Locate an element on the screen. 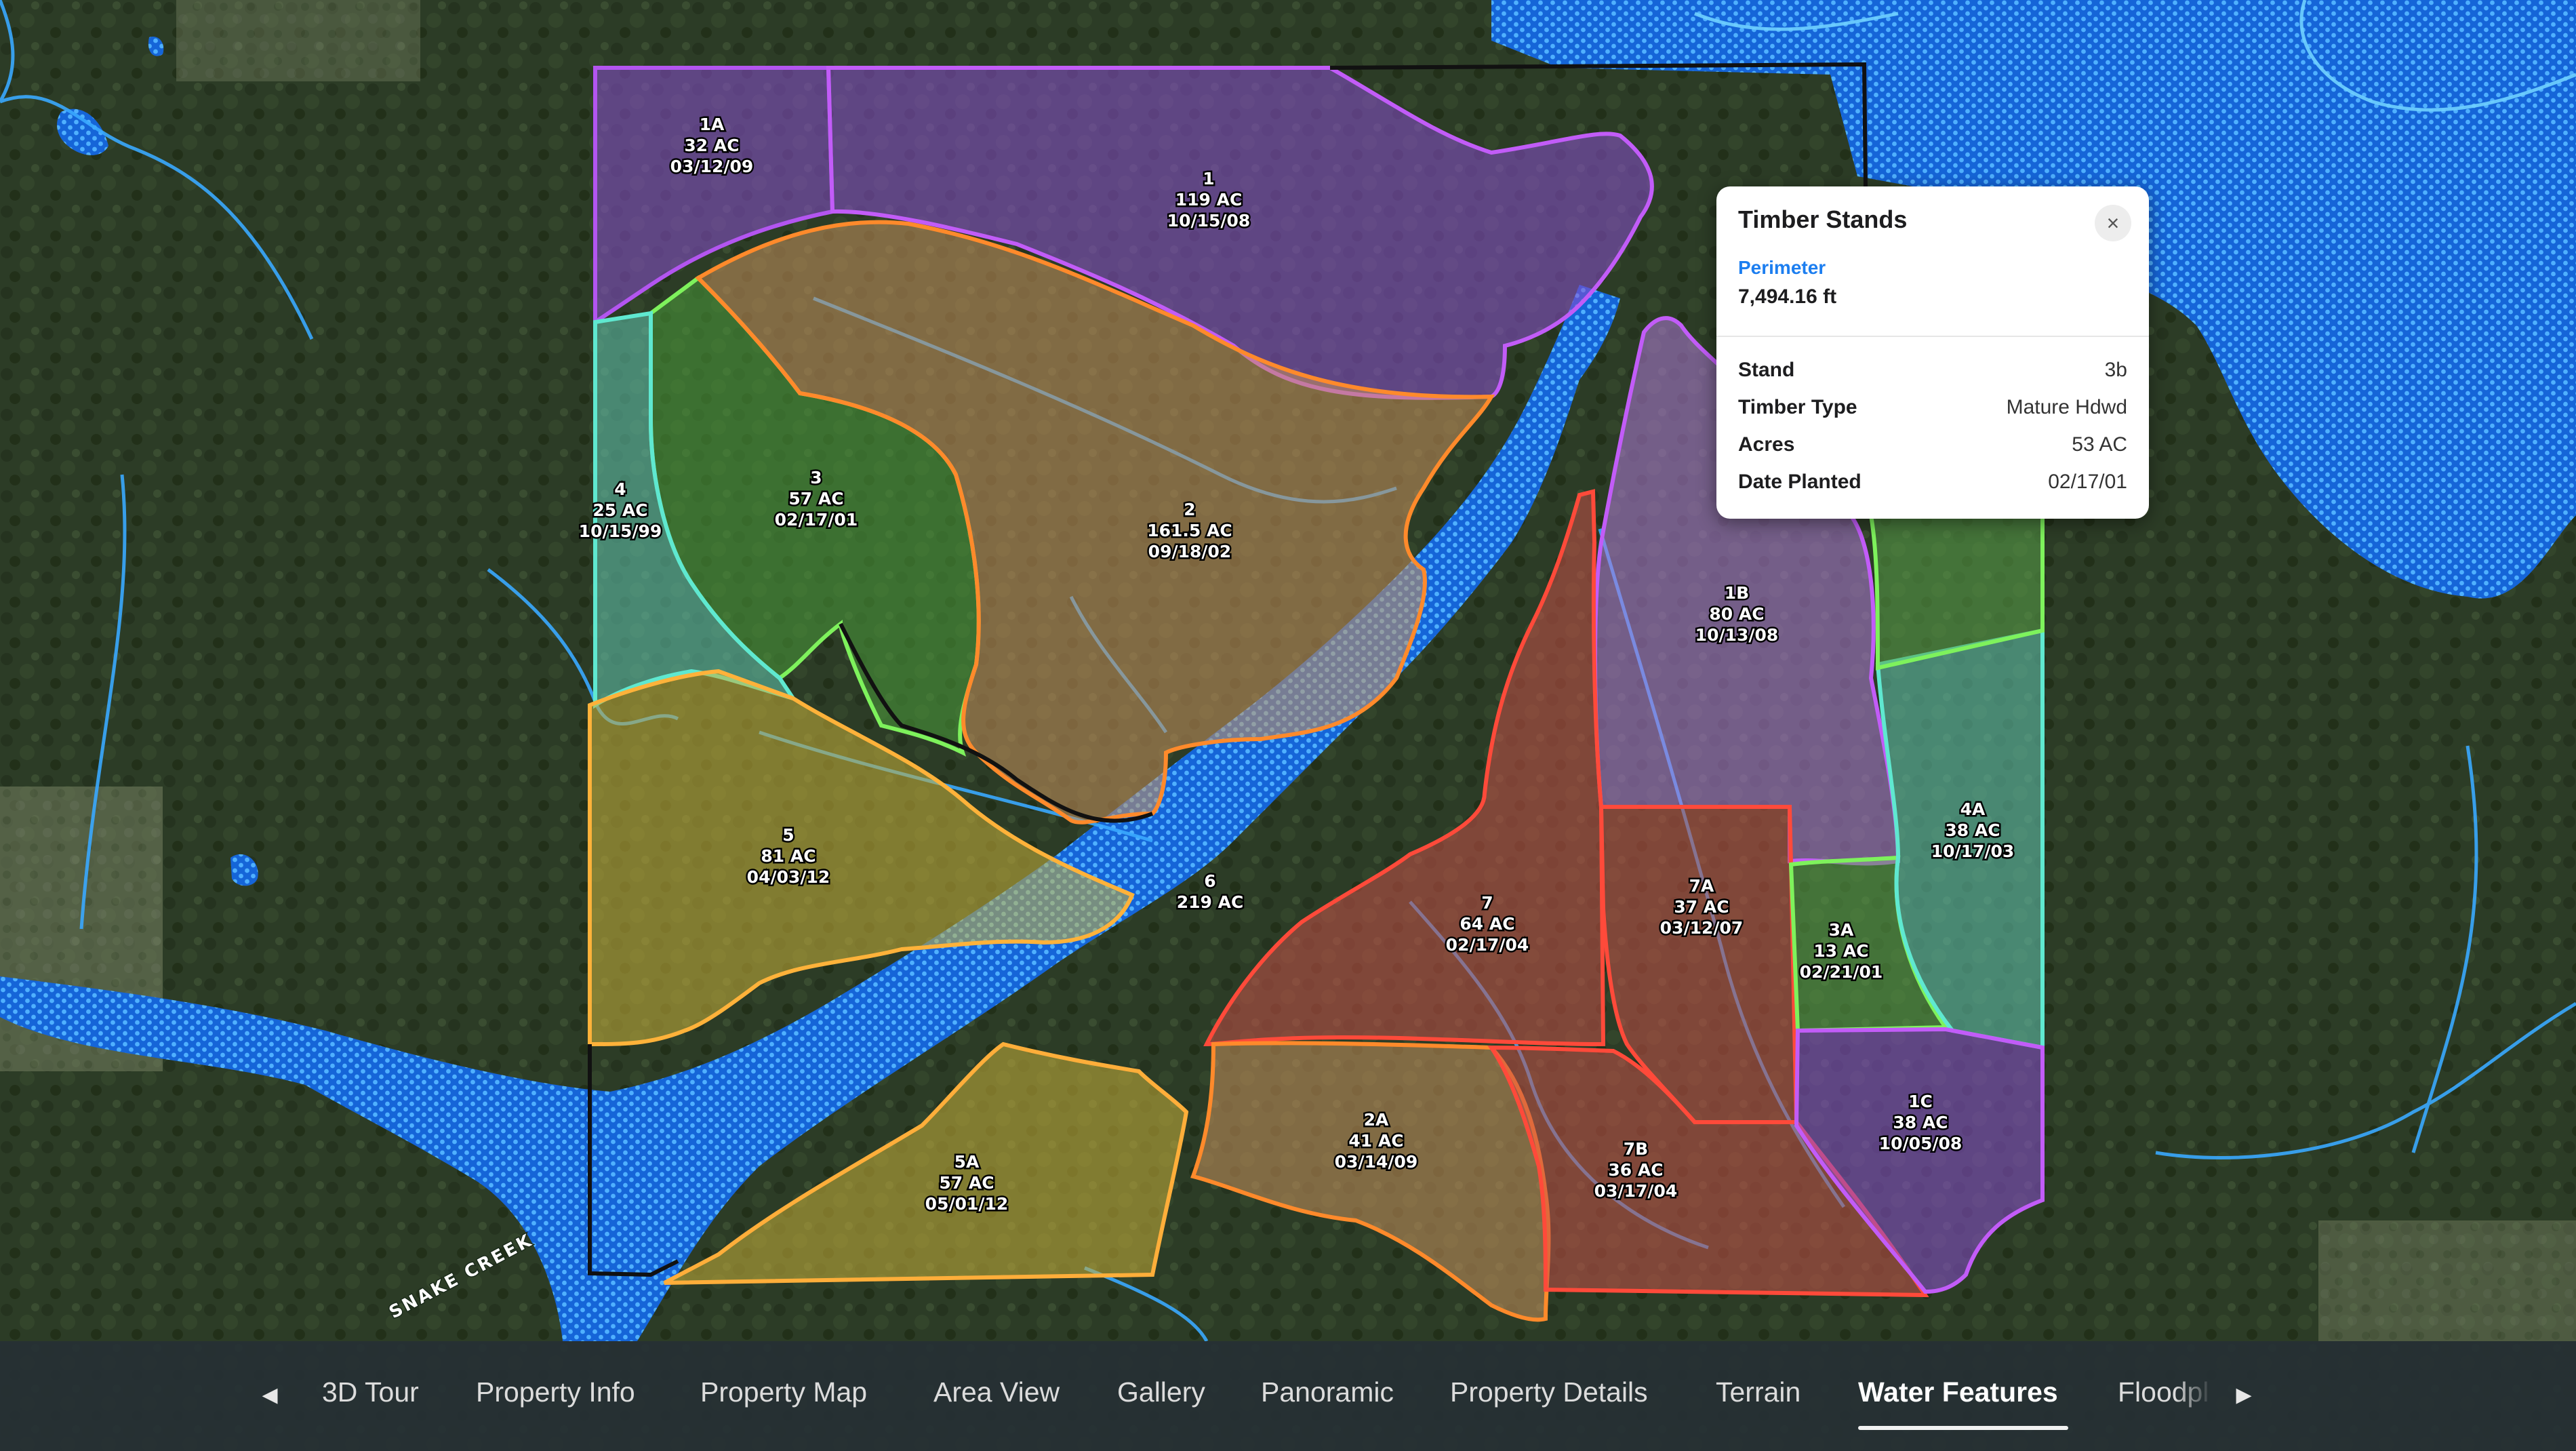 Image resolution: width=2576 pixels, height=1451 pixels. chevron-right-icon: ▶ is located at coordinates (2243, 1395).